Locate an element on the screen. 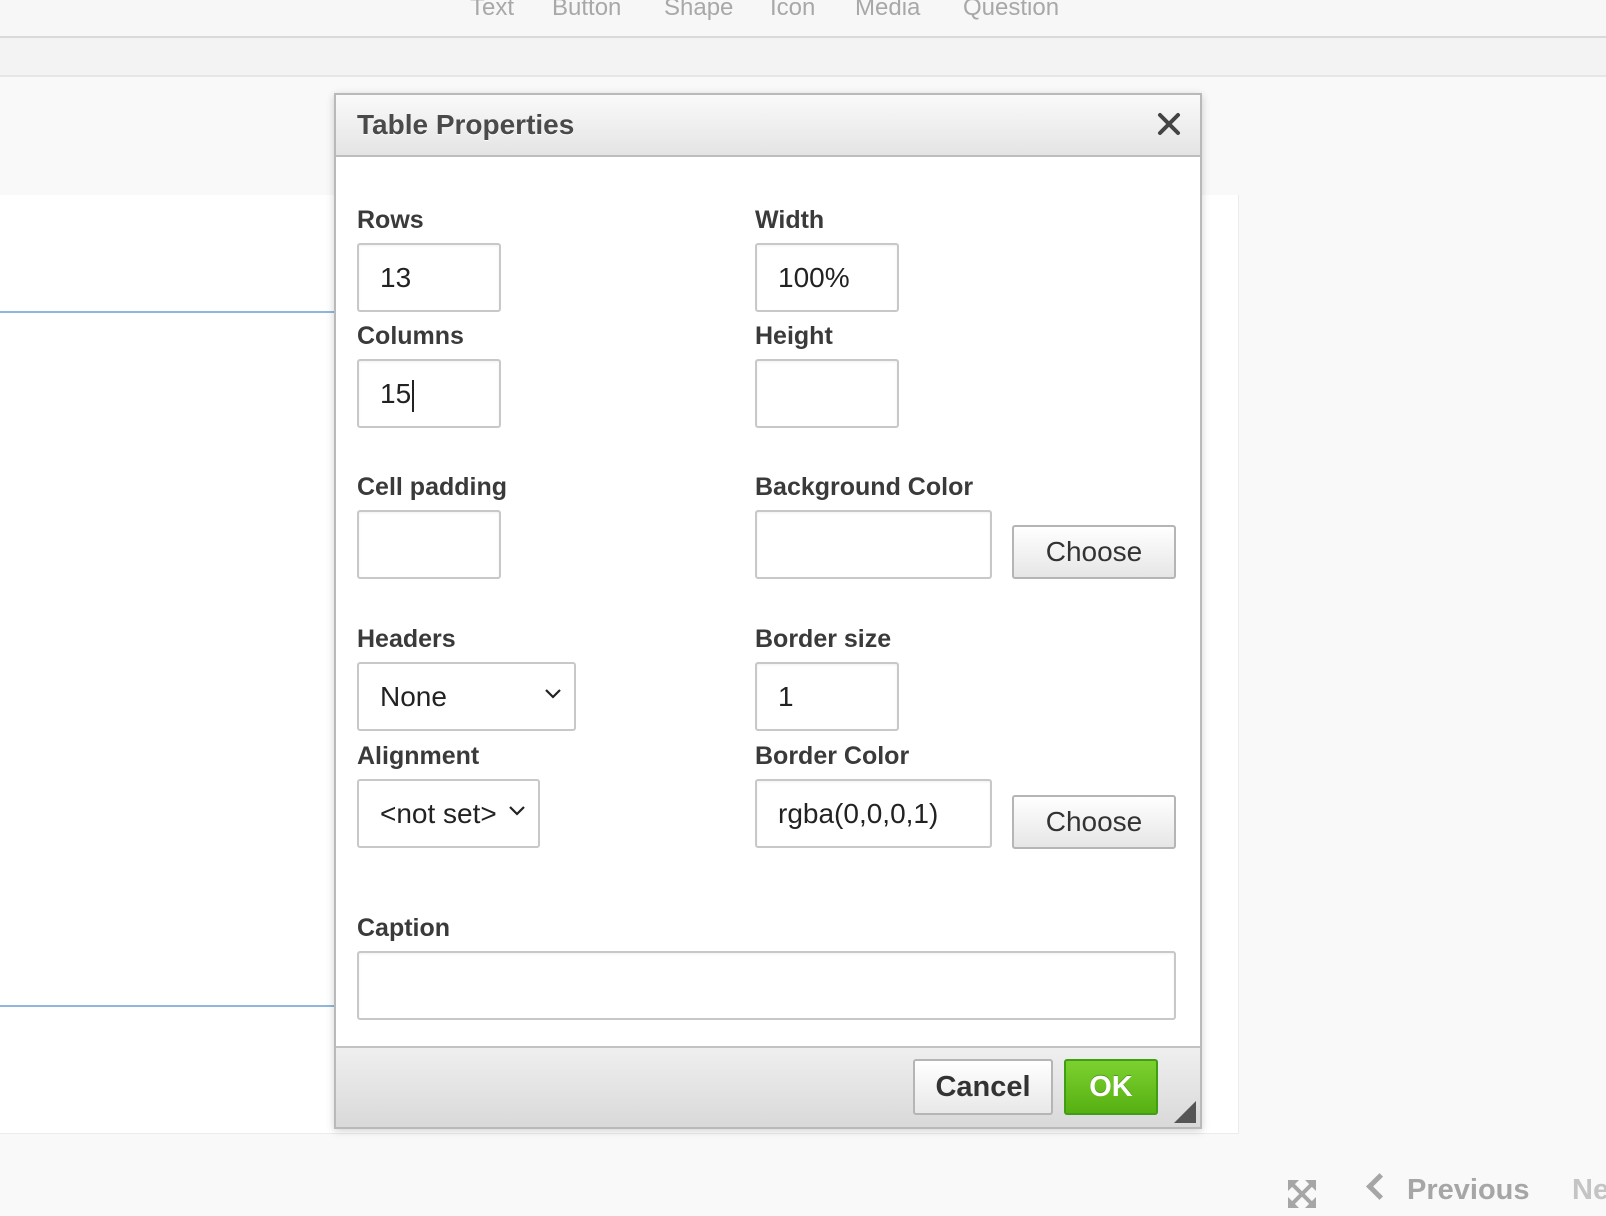  resize-grip-icon is located at coordinates (1185, 1112).